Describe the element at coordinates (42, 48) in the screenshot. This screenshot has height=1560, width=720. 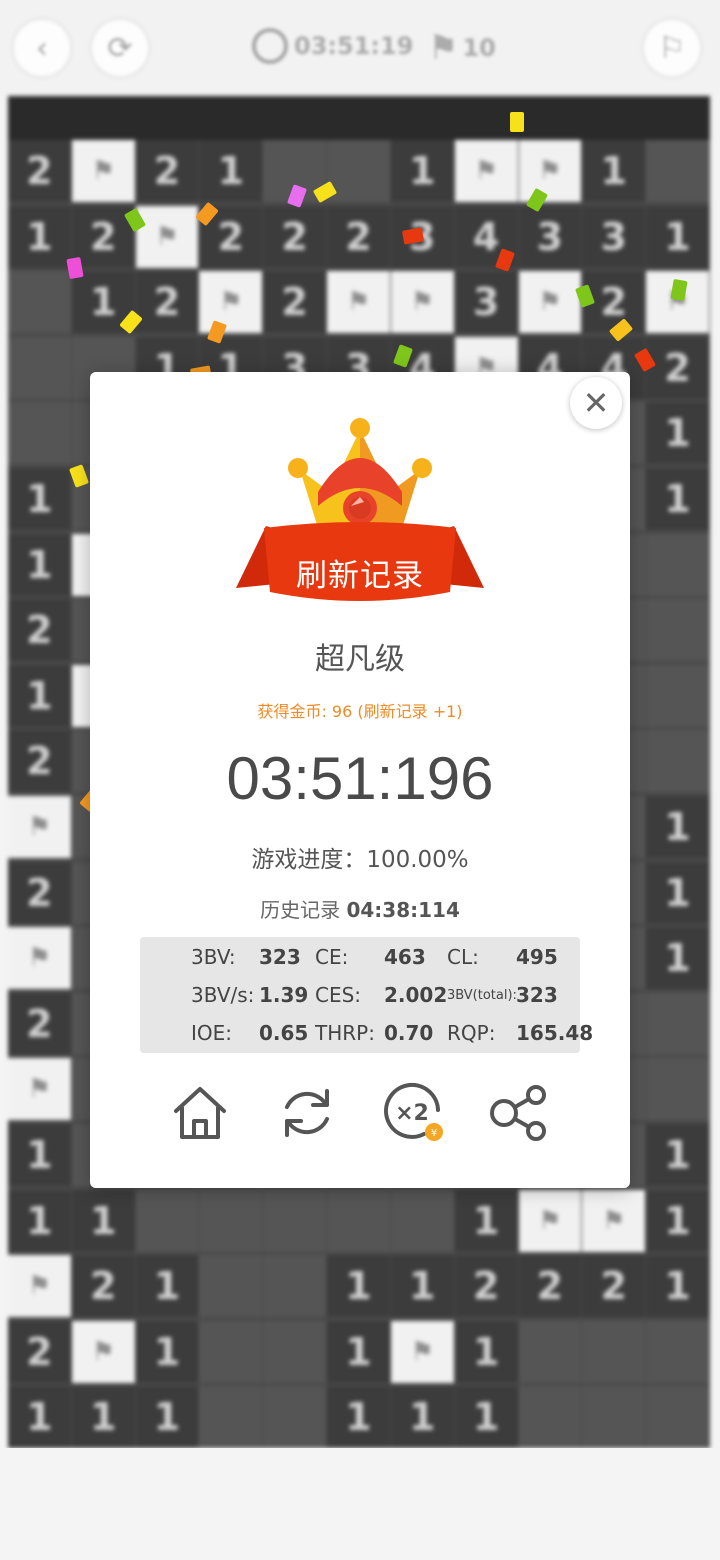
I see `back-button: ‹` at that location.